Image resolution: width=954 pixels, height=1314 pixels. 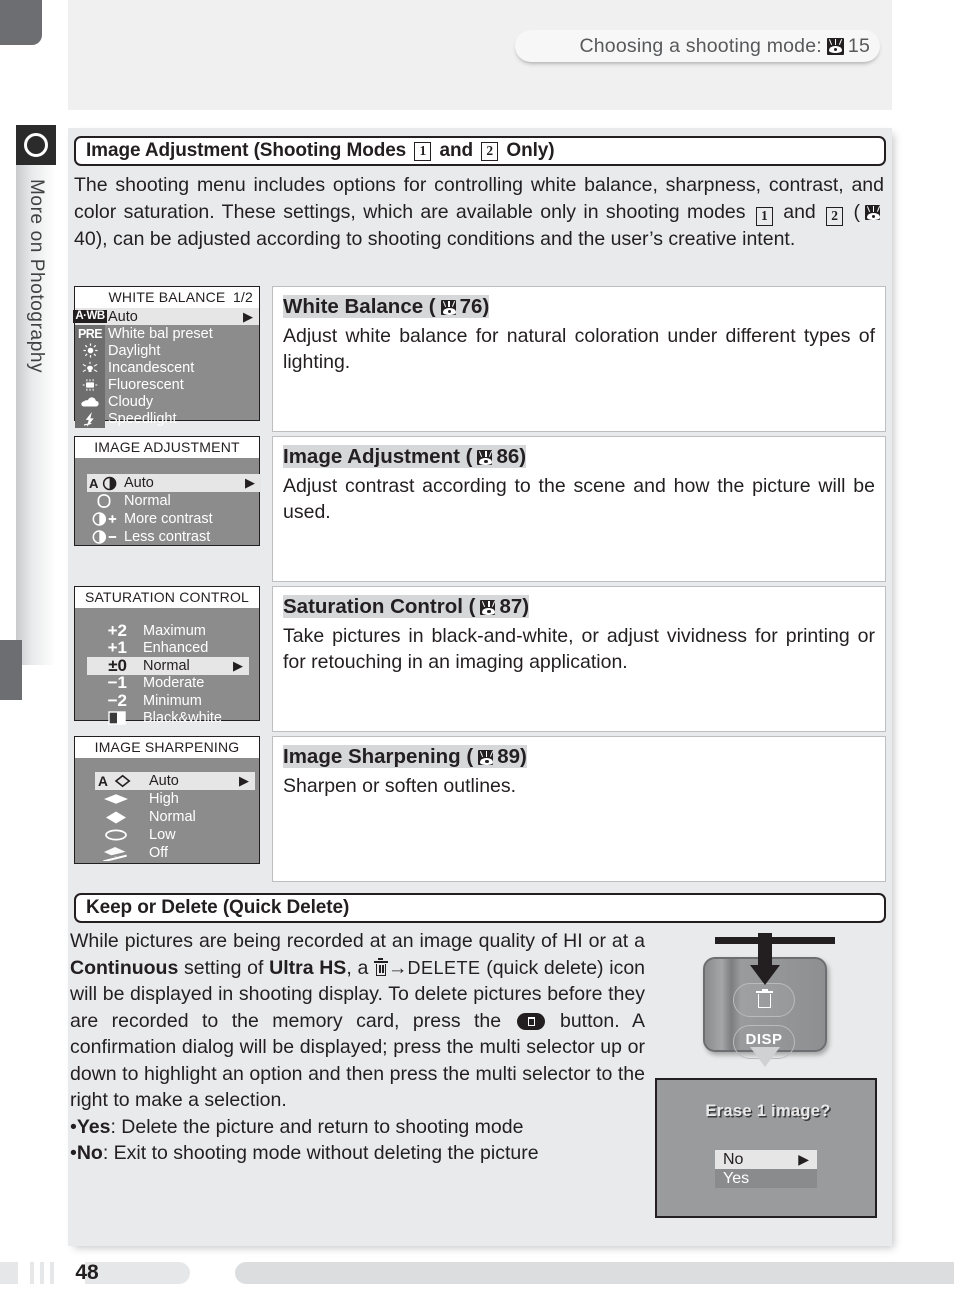 I want to click on menu-item-less-contrast: Less contrast, so click(x=174, y=537).